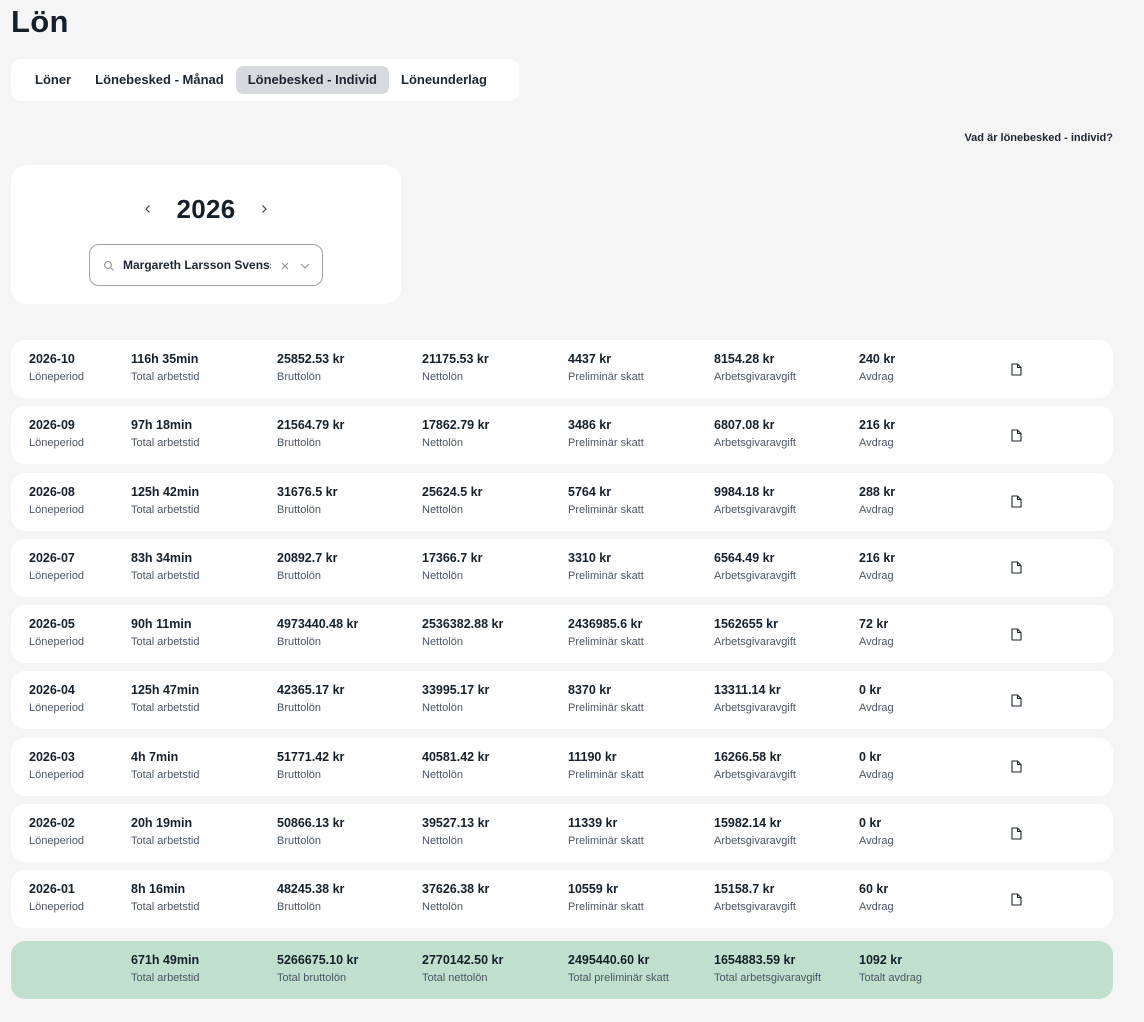 The width and height of the screenshot is (1144, 1022). What do you see at coordinates (592, 756) in the screenshot?
I see `payslip-preliminary-tax: 11190 kr` at bounding box center [592, 756].